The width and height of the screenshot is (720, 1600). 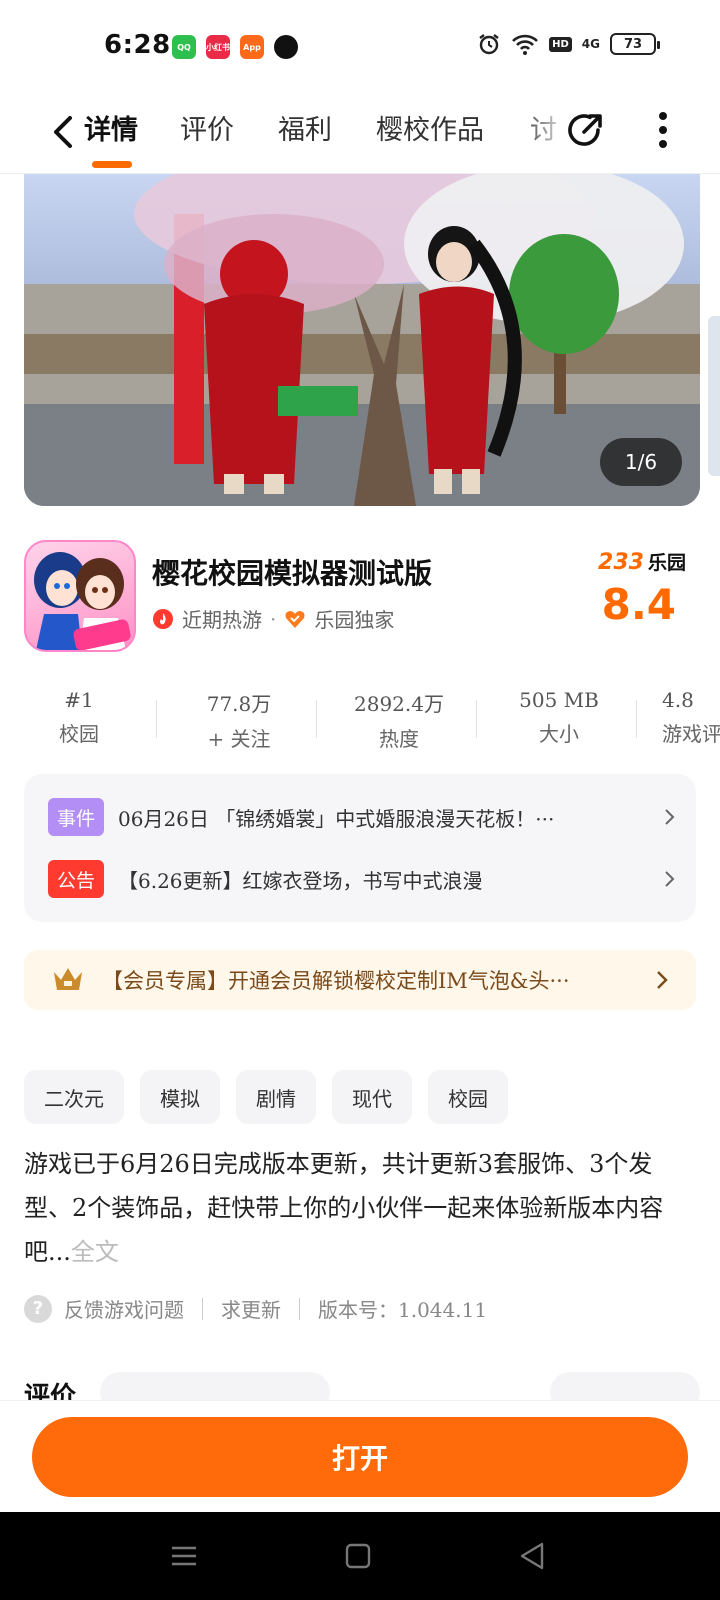 I want to click on bottom-action-bar: 打开, so click(x=360, y=1456).